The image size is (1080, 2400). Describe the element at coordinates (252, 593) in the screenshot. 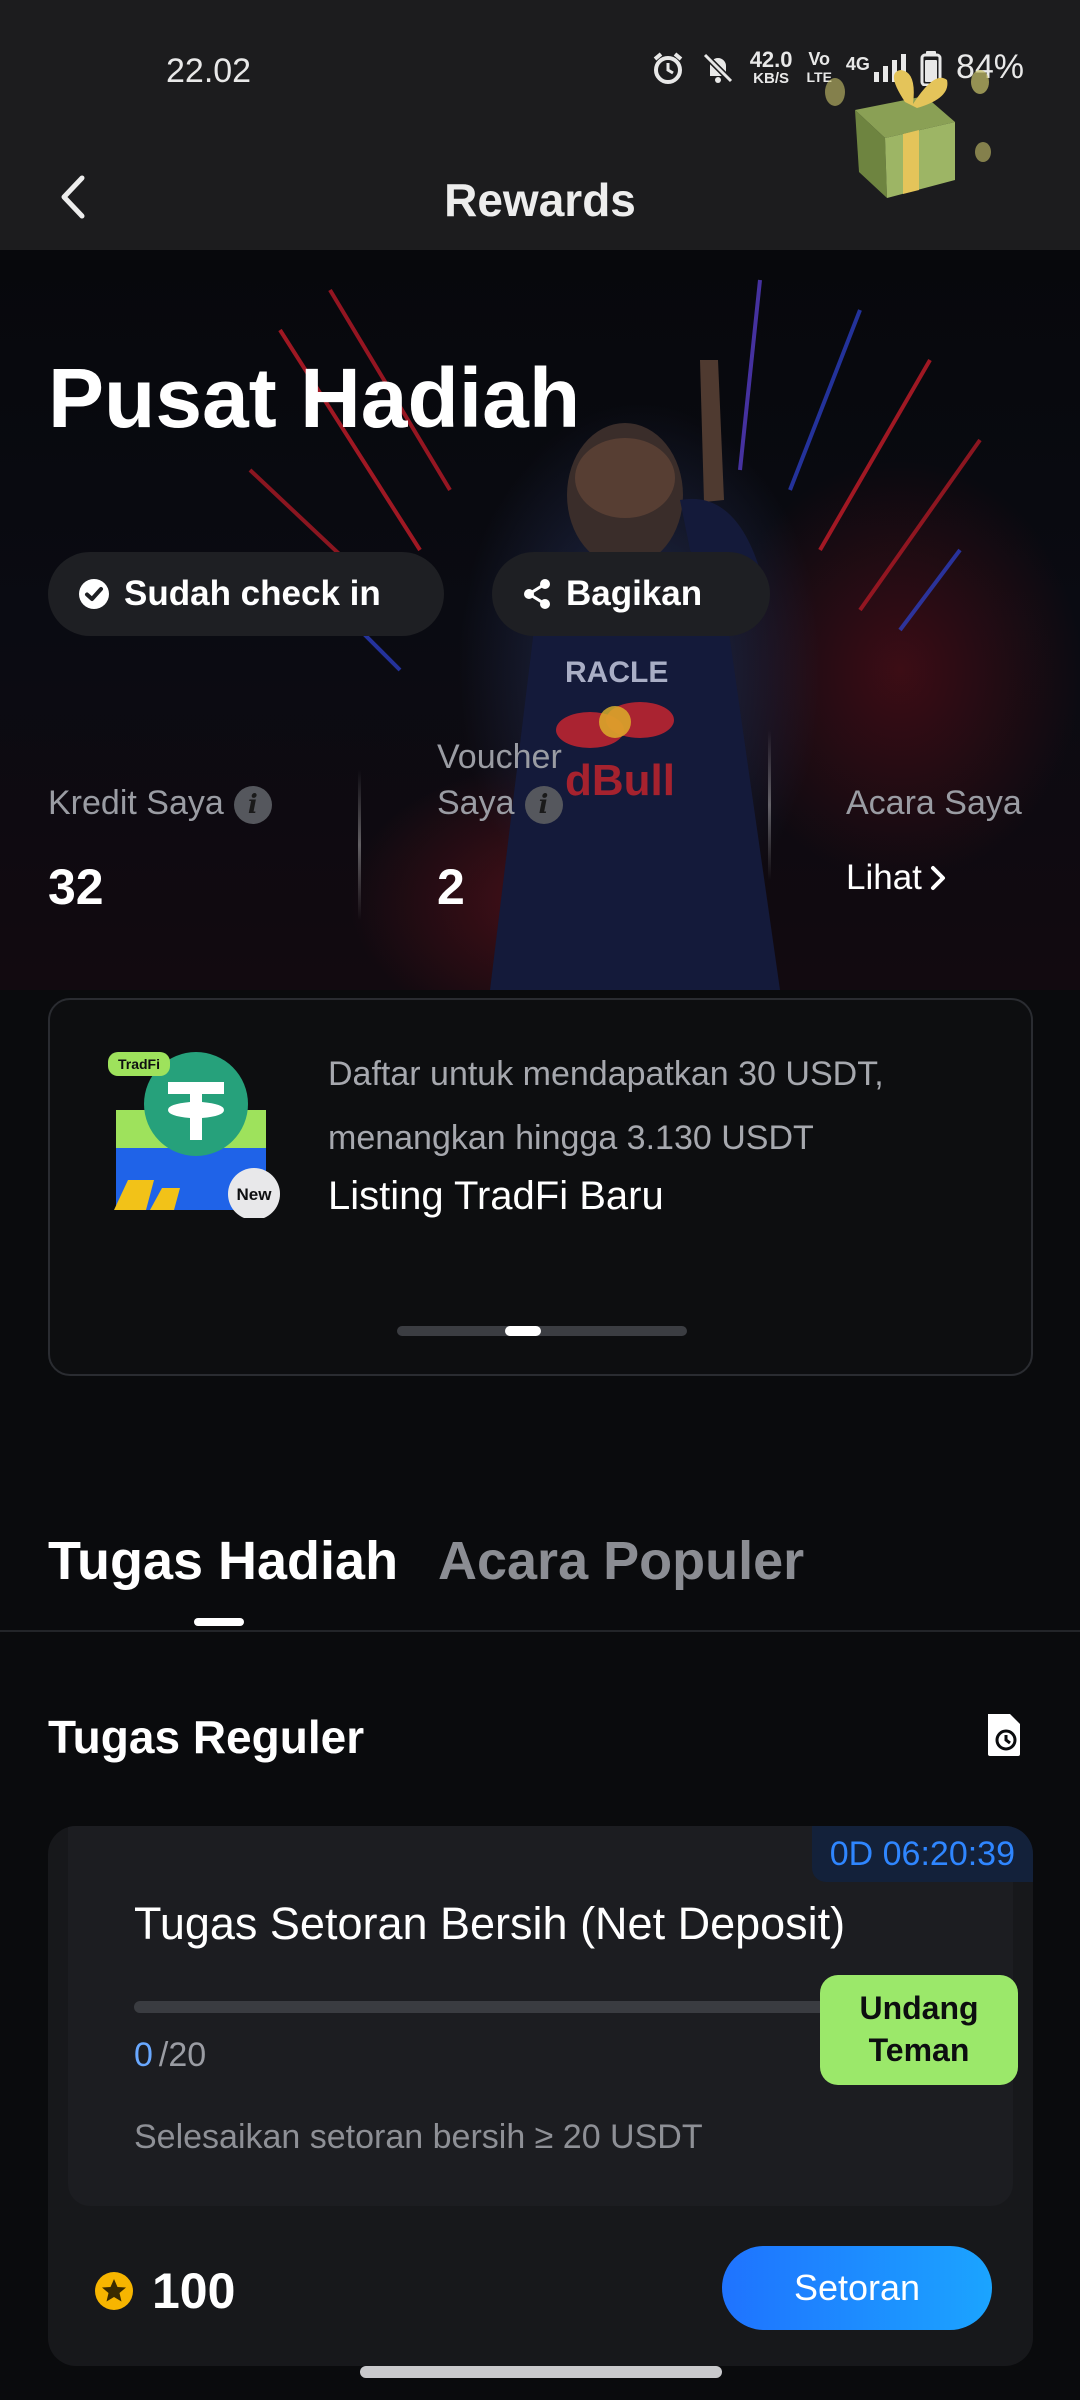

I see `checkin-label: Sudah check in` at that location.